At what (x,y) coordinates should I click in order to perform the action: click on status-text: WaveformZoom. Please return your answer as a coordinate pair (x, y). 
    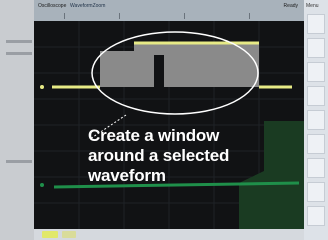
    Looking at the image, I should click on (88, 6).